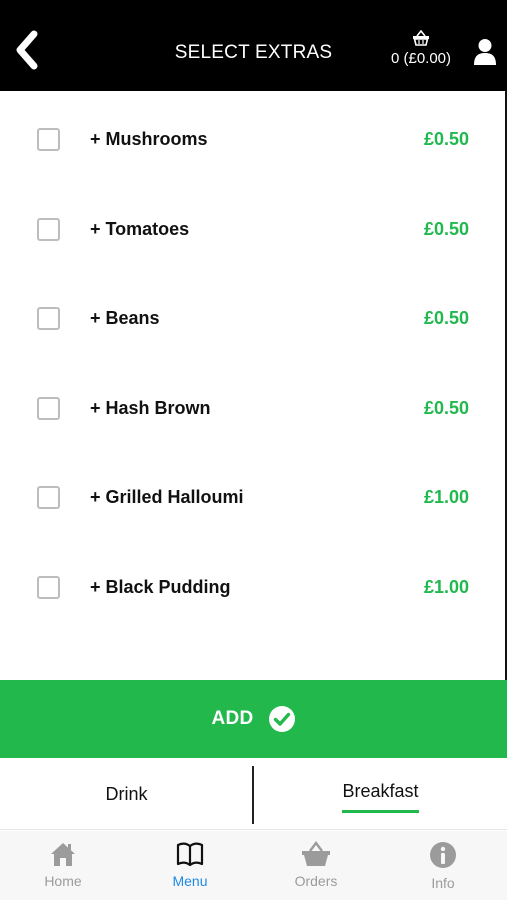 Image resolution: width=507 pixels, height=900 pixels. Describe the element at coordinates (421, 58) in the screenshot. I see `cart-count: 0 (£0.00)` at that location.